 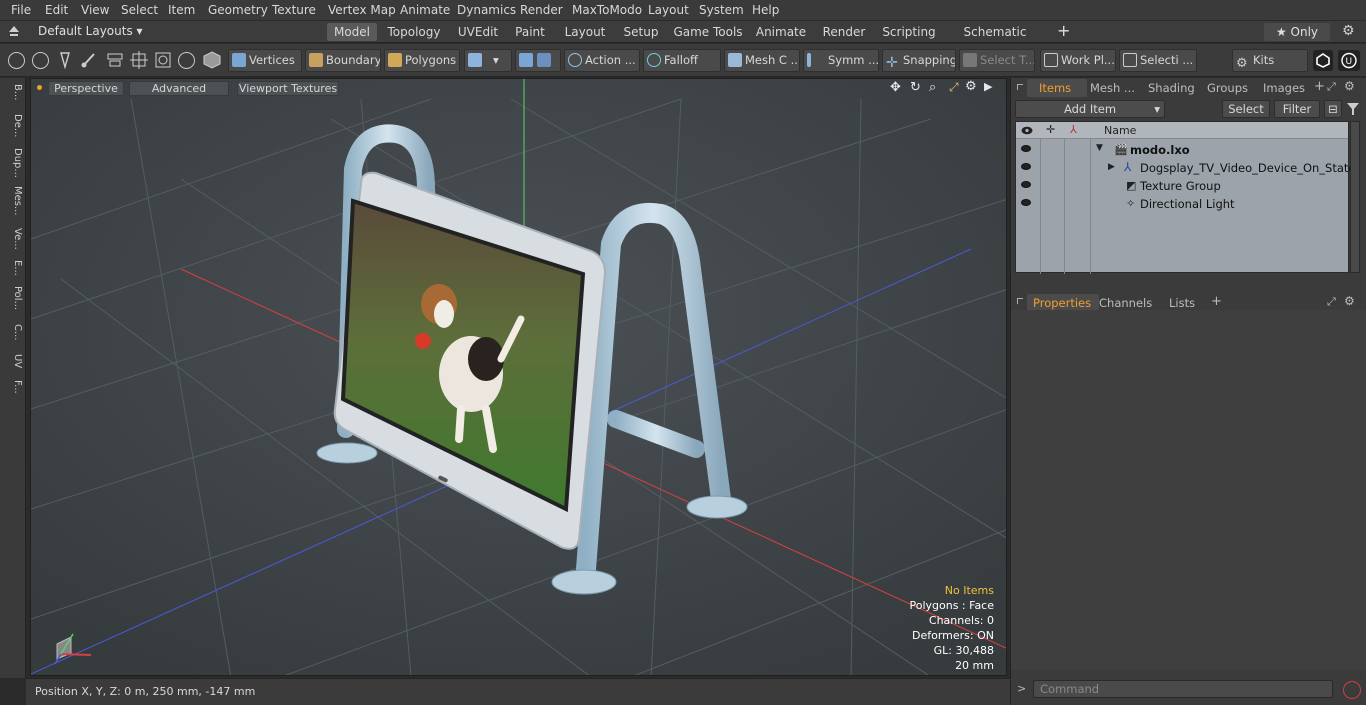 I want to click on polygons-button: Polygons, so click(x=422, y=60).